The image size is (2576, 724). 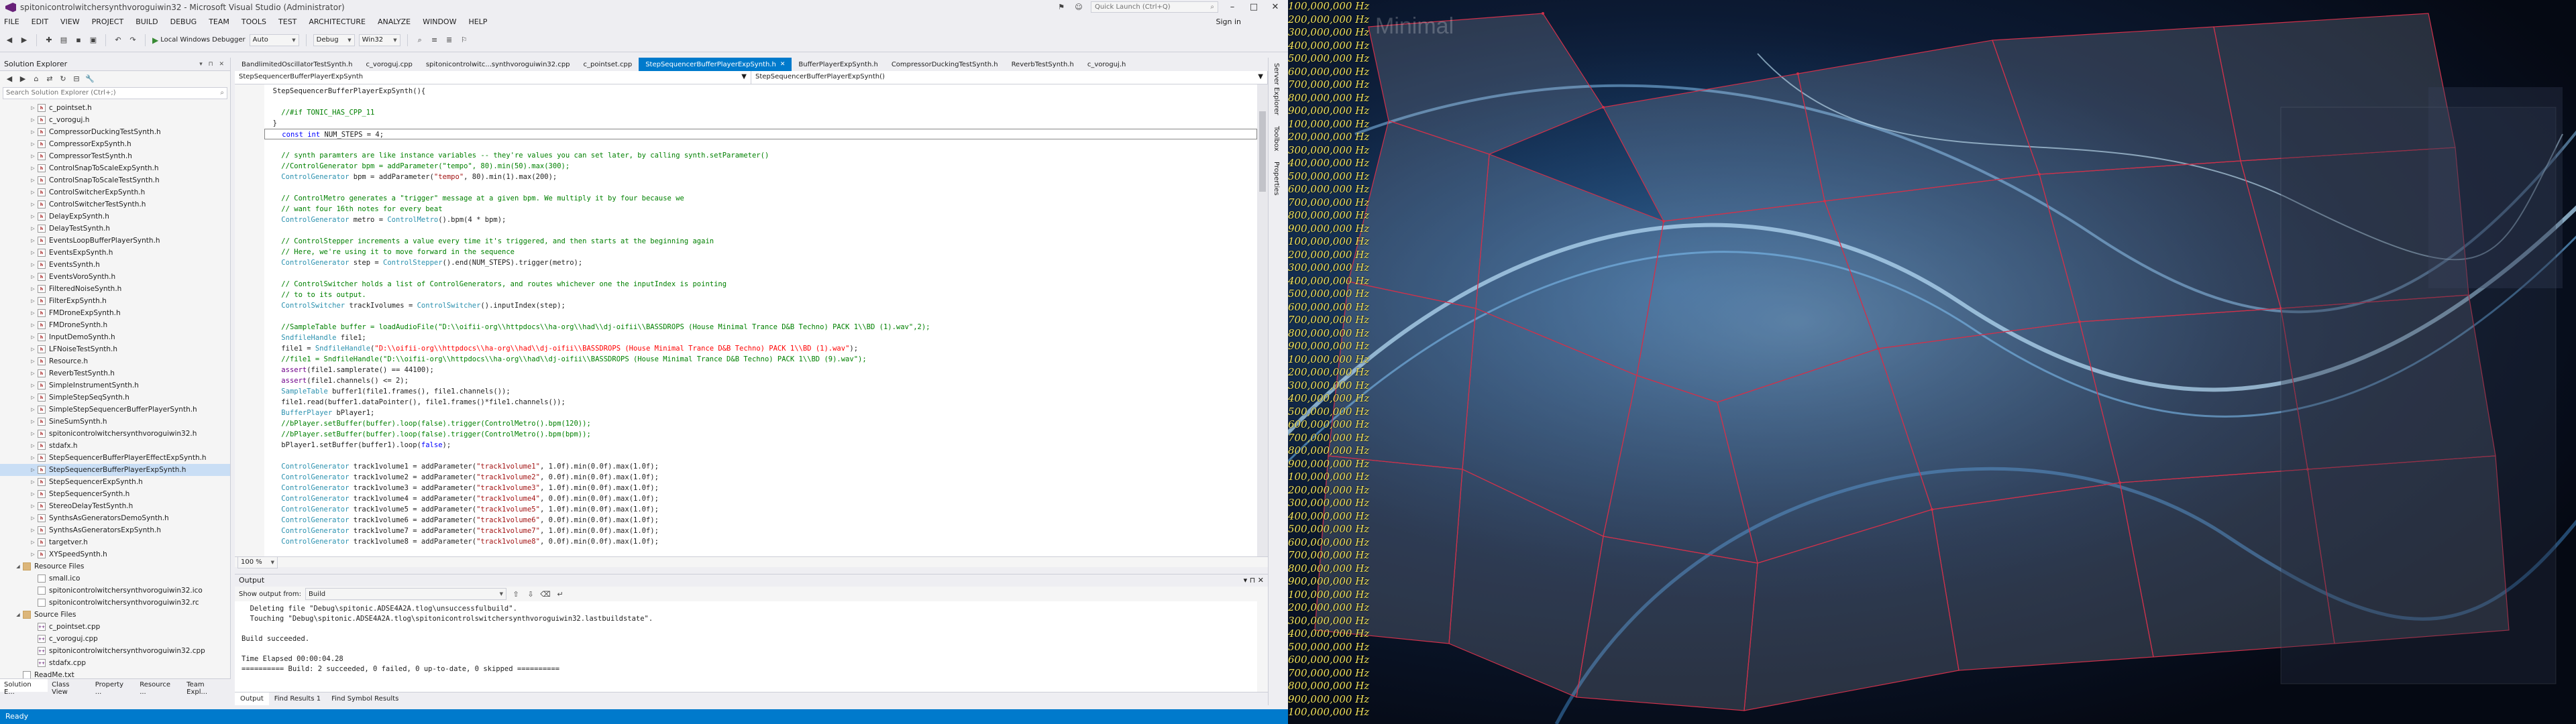 What do you see at coordinates (115, 518) in the screenshot?
I see `tree-file: ▷ h SynthsAsGeneratorsDemoSynth.h` at bounding box center [115, 518].